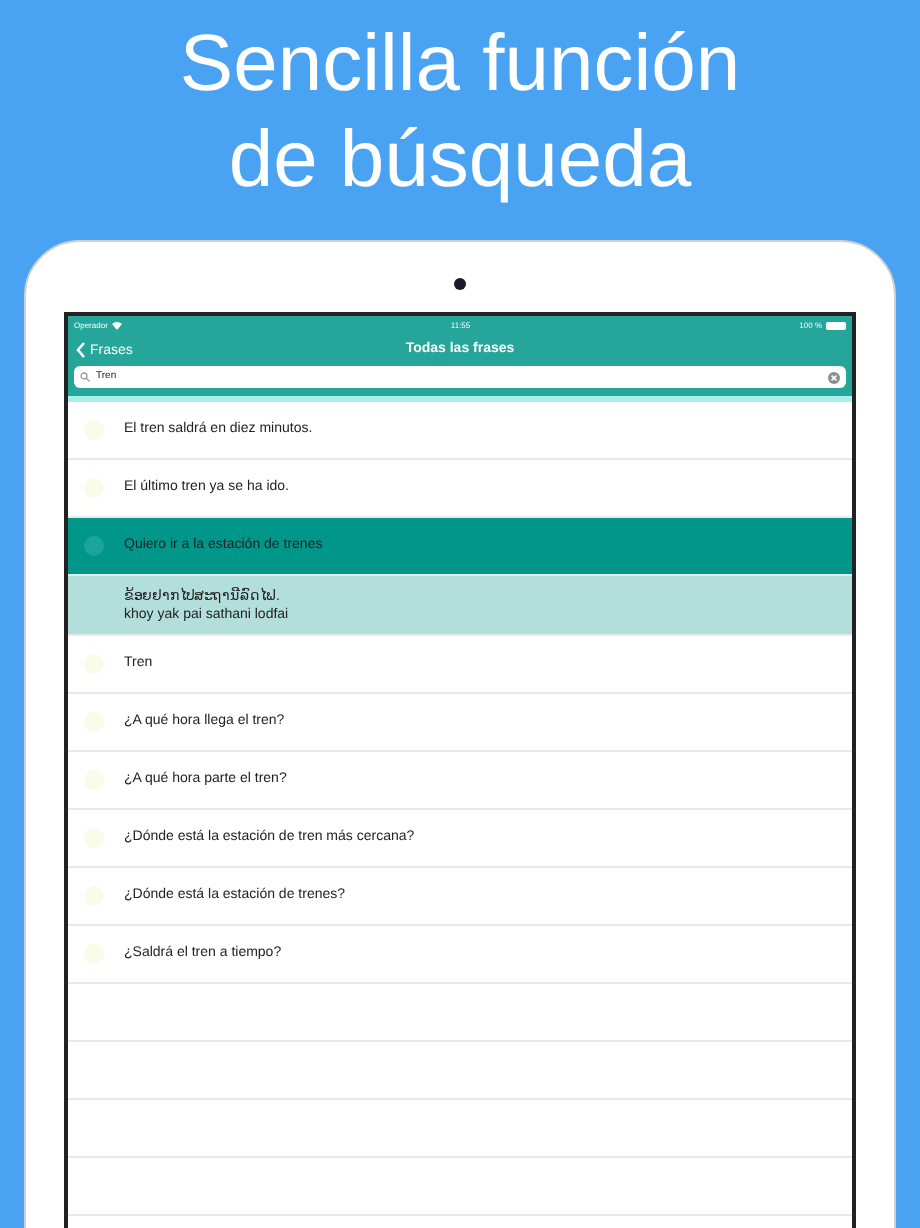  What do you see at coordinates (834, 377) in the screenshot?
I see `clear-icon` at bounding box center [834, 377].